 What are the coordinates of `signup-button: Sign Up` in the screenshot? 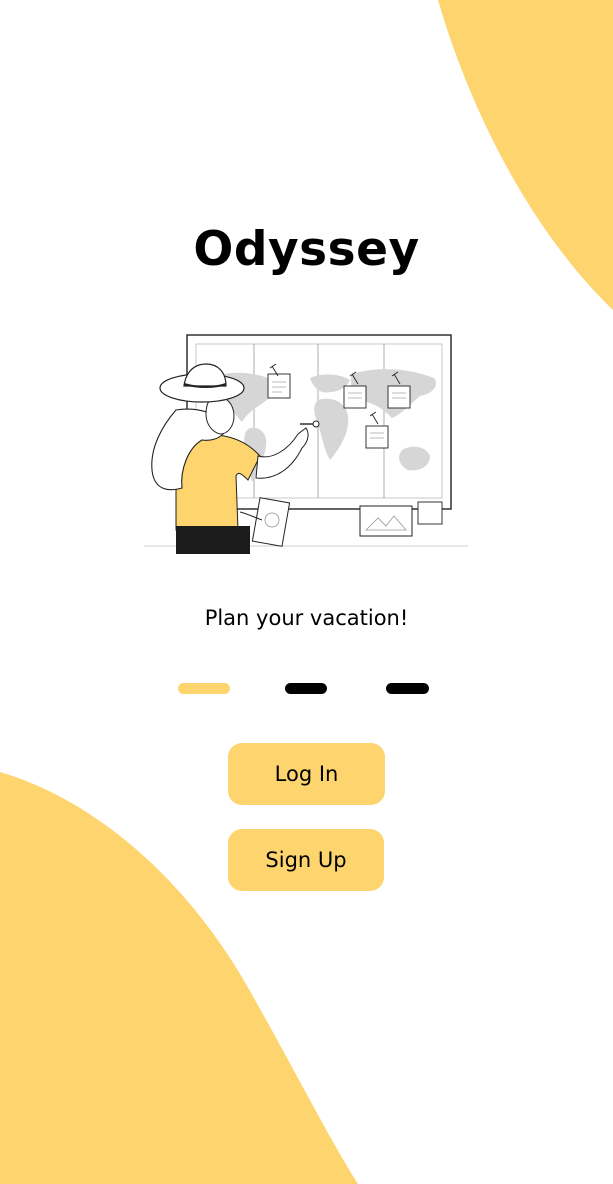 It's located at (306, 860).